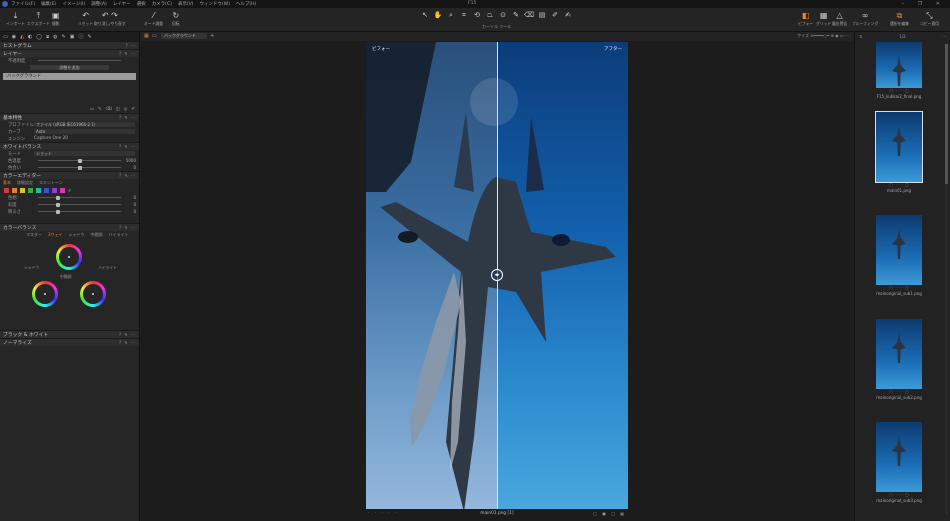  Describe the element at coordinates (69, 67) in the screenshot. I see `add-adjustment-button: 調整を追加` at that location.